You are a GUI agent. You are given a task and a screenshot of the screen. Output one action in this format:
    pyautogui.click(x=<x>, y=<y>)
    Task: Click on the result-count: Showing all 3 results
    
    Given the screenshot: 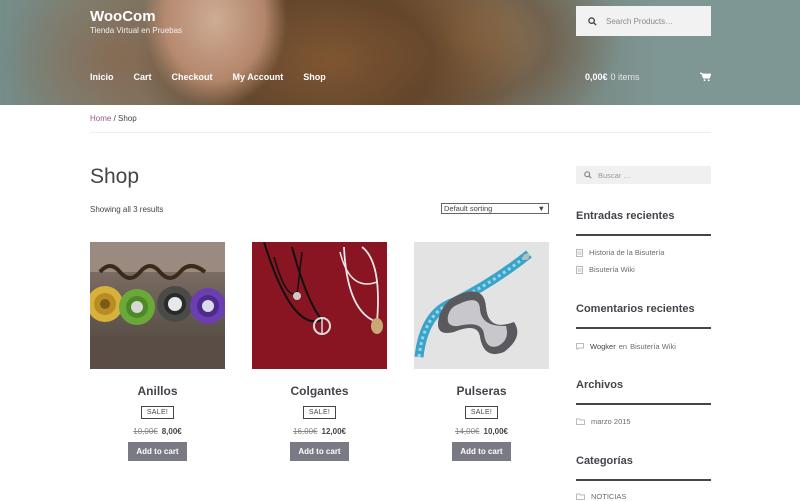 What is the action you would take?
    pyautogui.click(x=127, y=209)
    